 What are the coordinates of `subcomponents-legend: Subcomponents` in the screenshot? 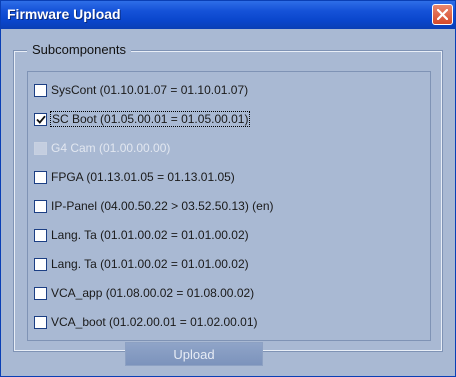 It's located at (79, 49).